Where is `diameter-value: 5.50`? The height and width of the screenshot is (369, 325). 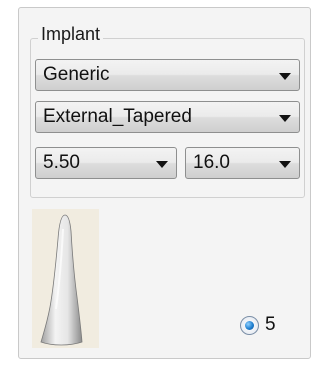 diameter-value: 5.50 is located at coordinates (61, 162).